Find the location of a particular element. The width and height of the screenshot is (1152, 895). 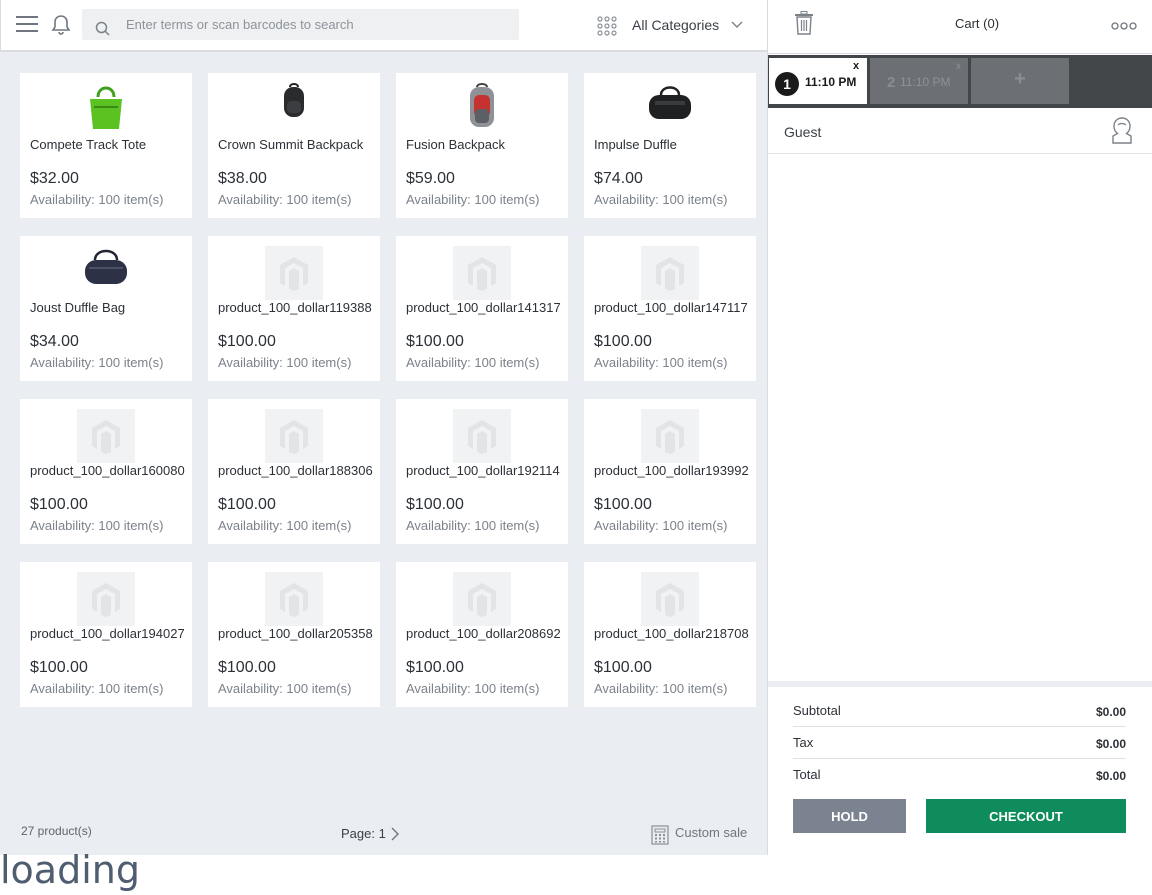

hold-button: HOLD is located at coordinates (849, 816).